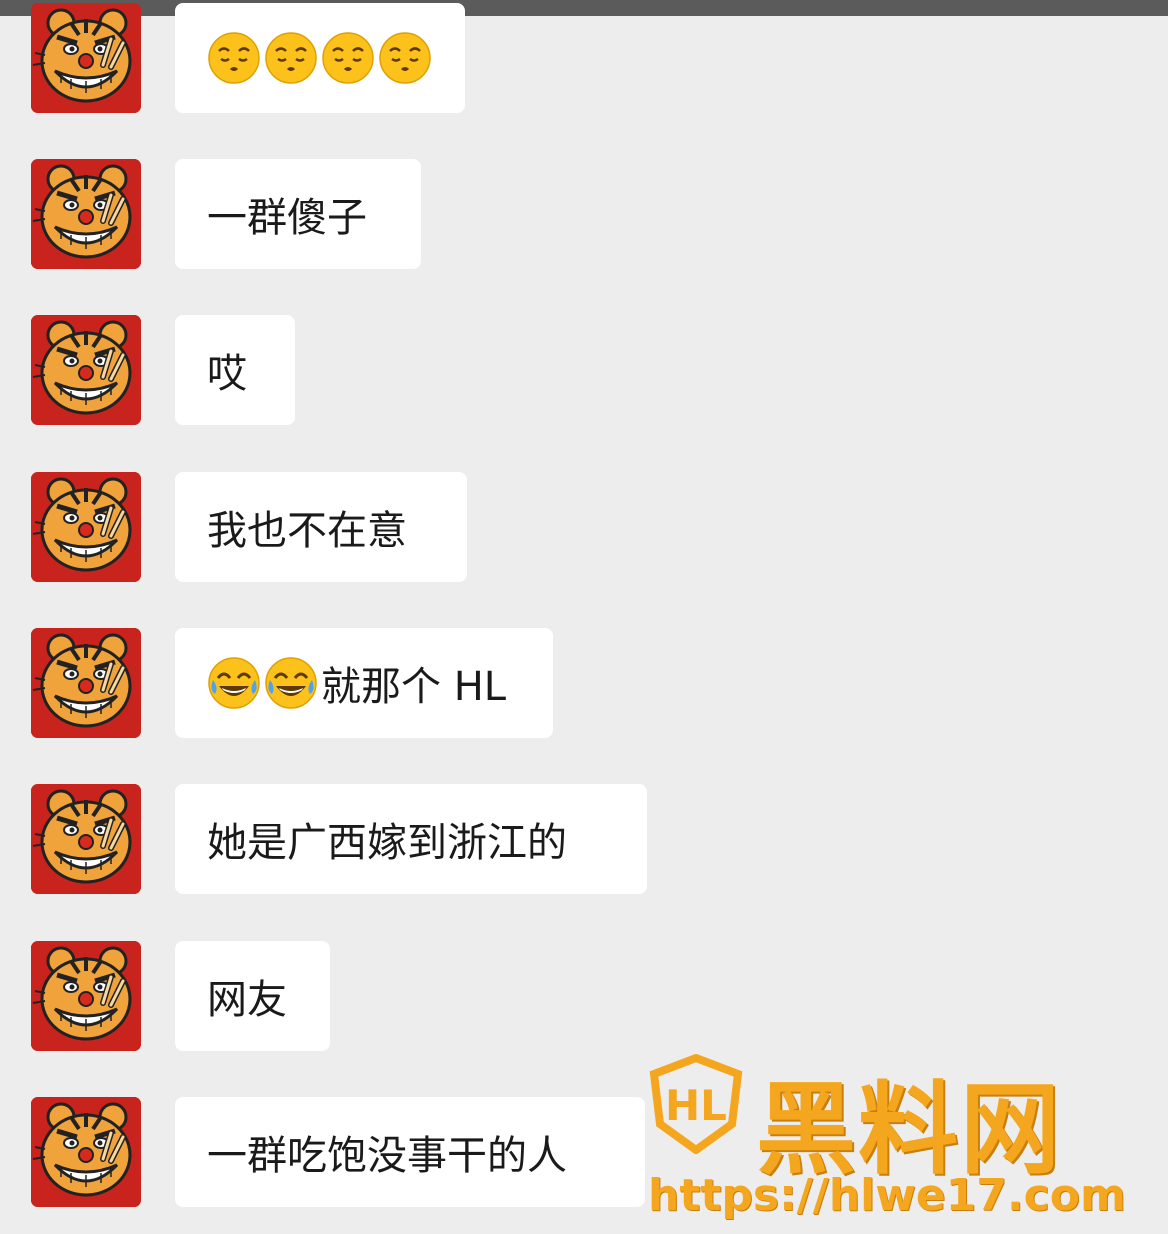 The image size is (1168, 1234). Describe the element at coordinates (584, 59) in the screenshot. I see `message-row` at that location.